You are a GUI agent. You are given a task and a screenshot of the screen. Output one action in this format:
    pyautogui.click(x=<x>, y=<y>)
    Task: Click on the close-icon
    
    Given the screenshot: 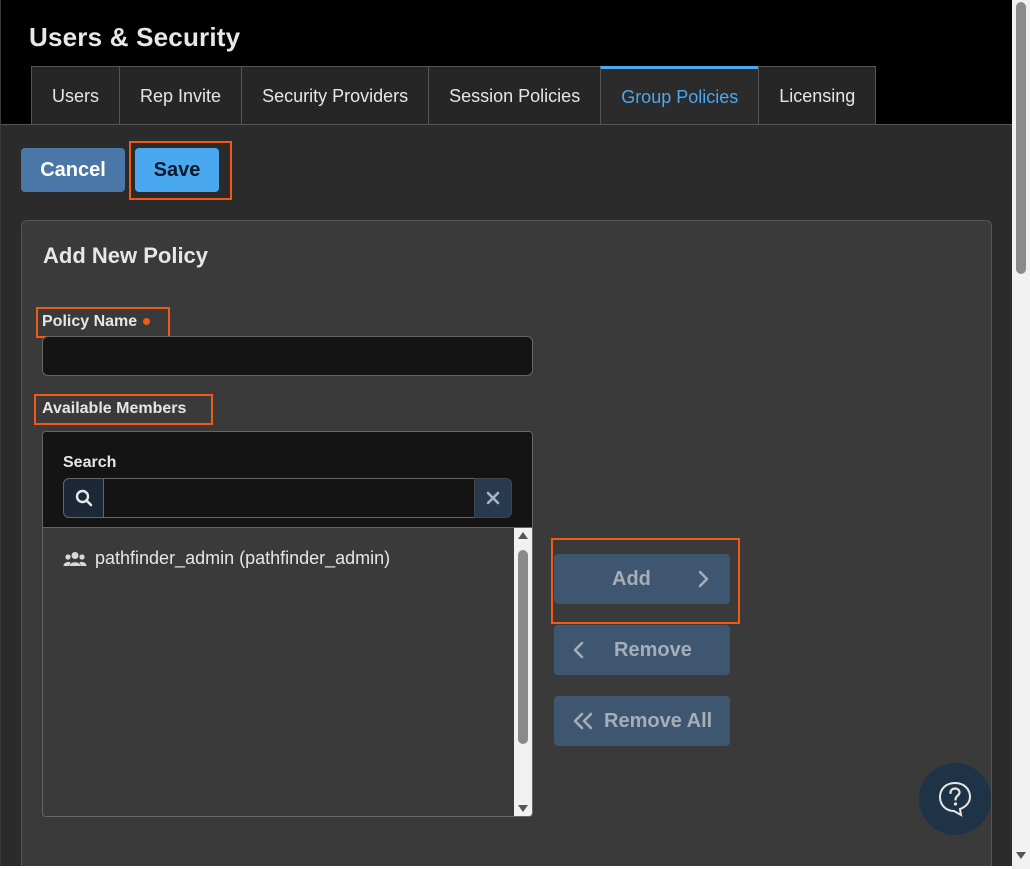 What is the action you would take?
    pyautogui.click(x=493, y=498)
    